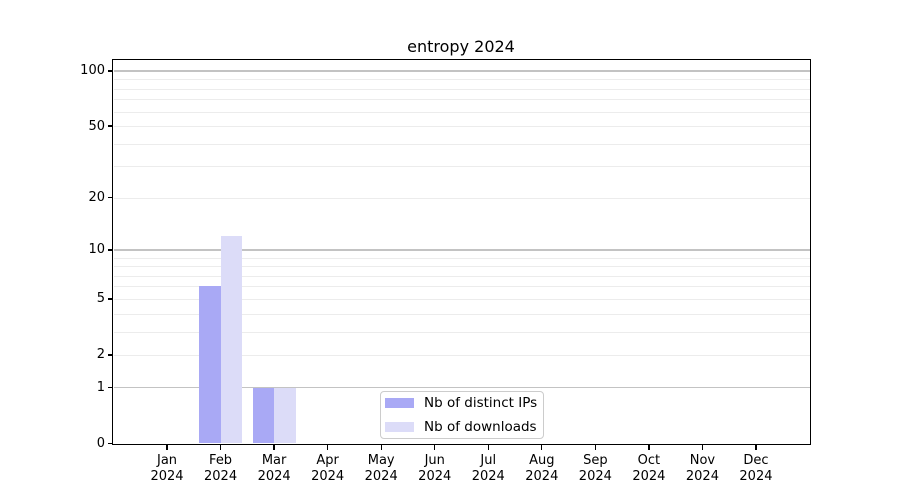  What do you see at coordinates (92, 71) in the screenshot?
I see `y-tick-label: 100` at bounding box center [92, 71].